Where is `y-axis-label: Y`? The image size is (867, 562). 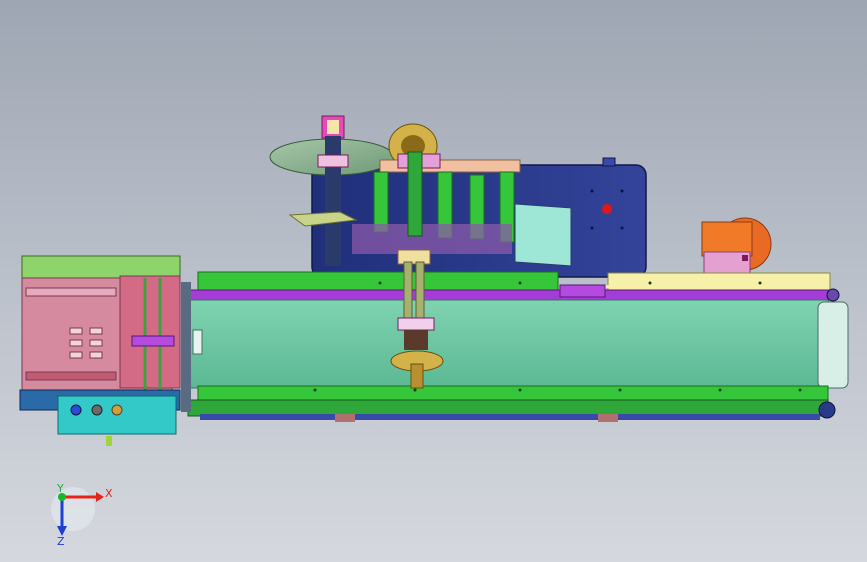 y-axis-label: Y is located at coordinates (60, 488).